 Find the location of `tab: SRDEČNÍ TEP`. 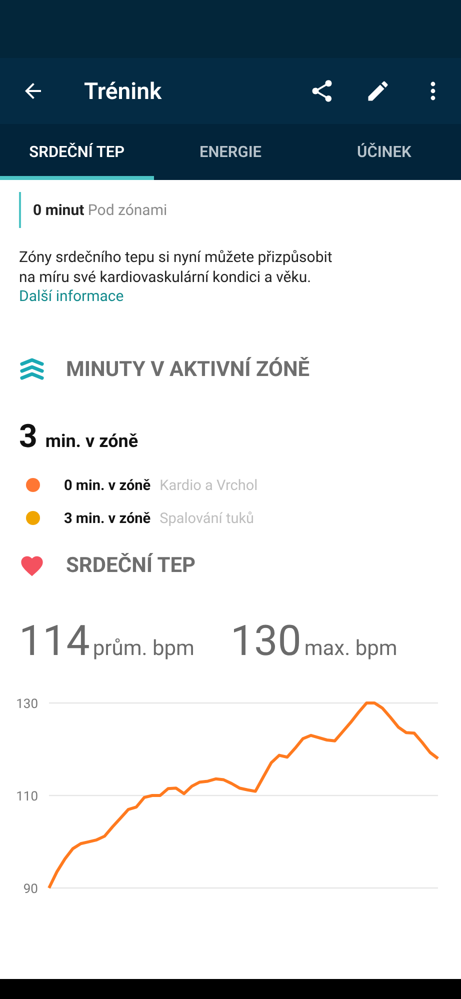

tab: SRDEČNÍ TEP is located at coordinates (77, 152).